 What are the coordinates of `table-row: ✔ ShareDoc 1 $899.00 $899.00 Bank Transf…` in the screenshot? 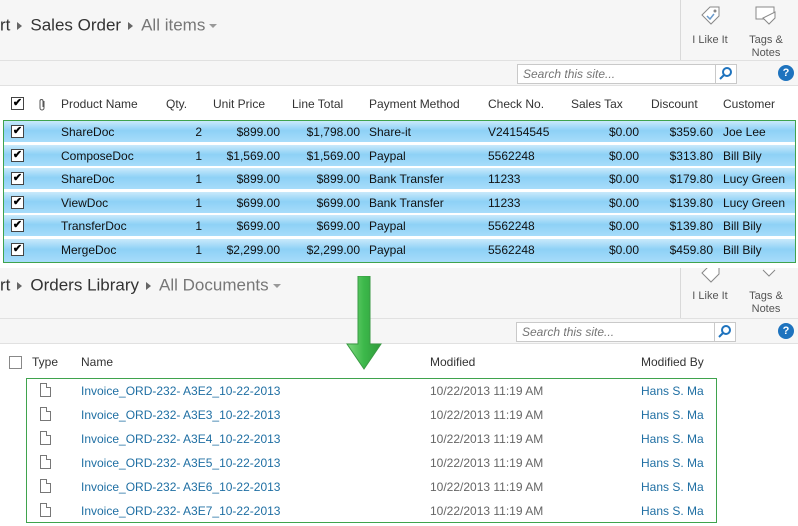 It's located at (399, 179).